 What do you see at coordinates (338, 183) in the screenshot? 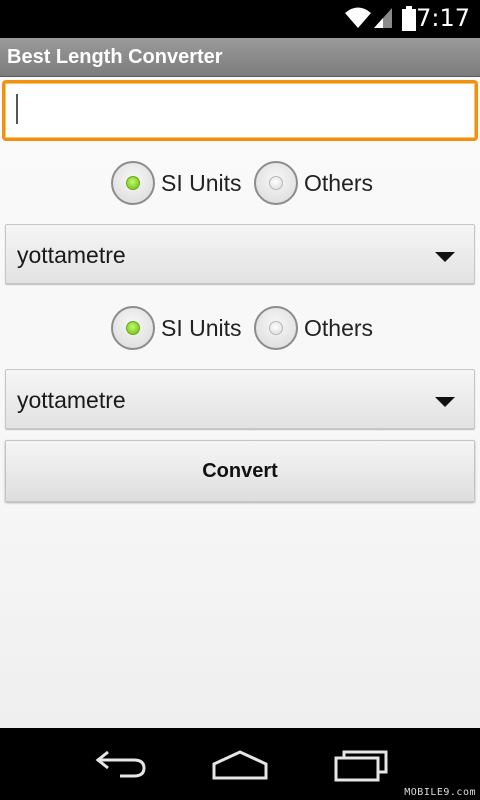
I see `from-others-label: Others` at bounding box center [338, 183].